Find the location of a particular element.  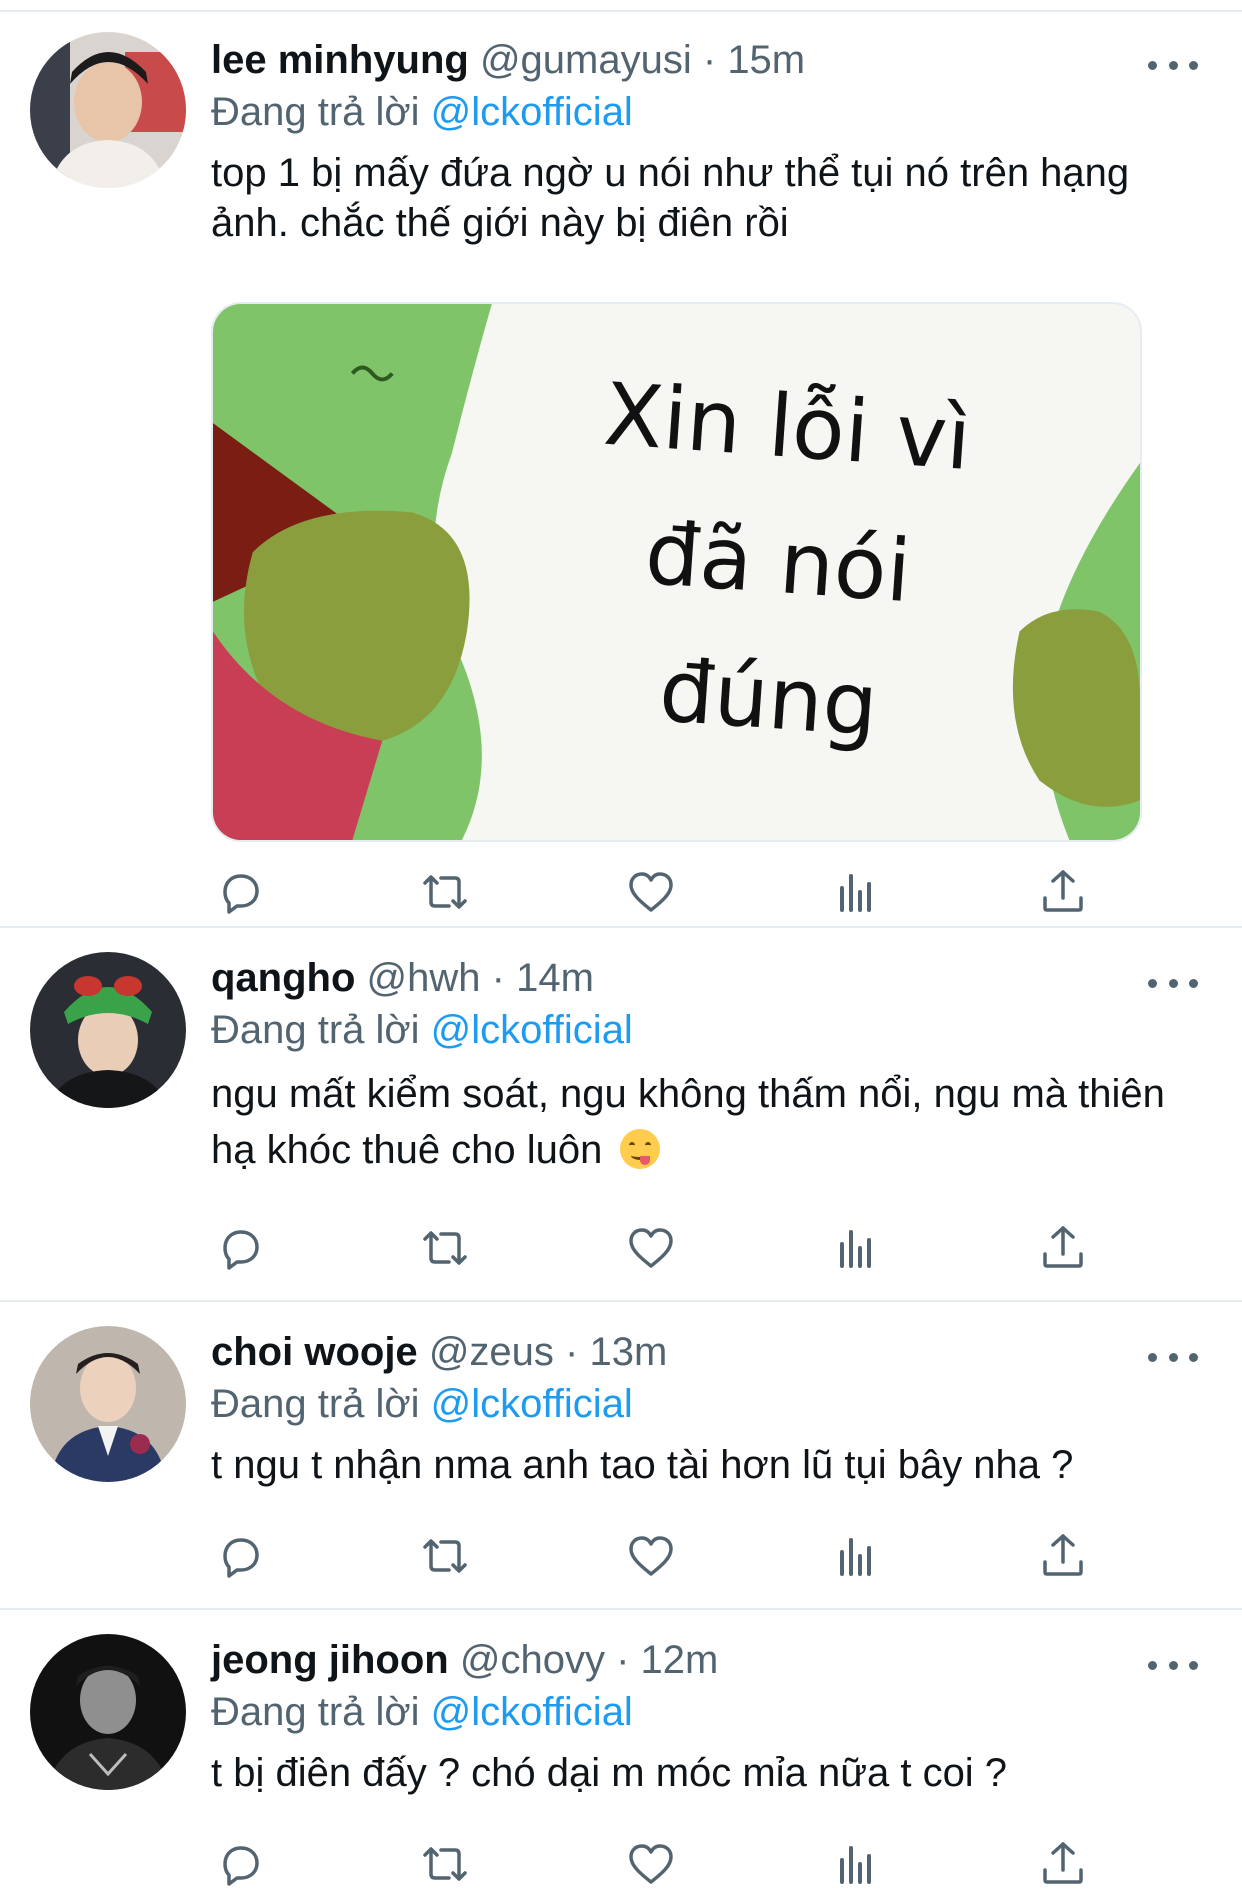

display-name: lee minhyung is located at coordinates (340, 60).